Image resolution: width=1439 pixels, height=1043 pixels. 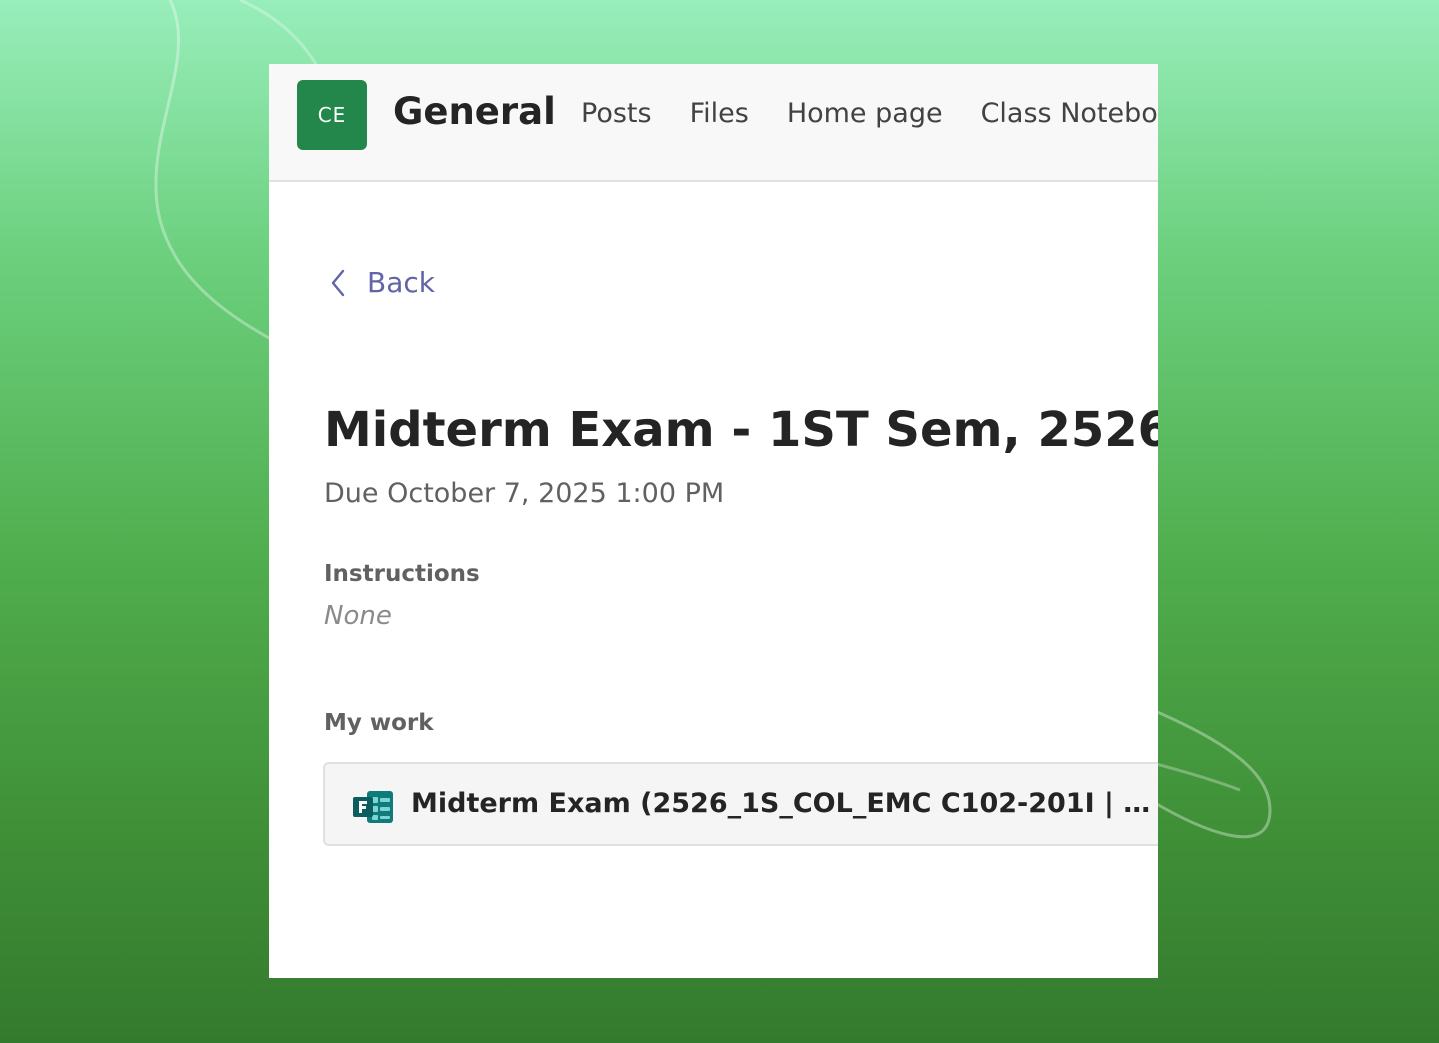 I want to click on due-date: Due October 7, 2025 1:00 PM, so click(x=524, y=493).